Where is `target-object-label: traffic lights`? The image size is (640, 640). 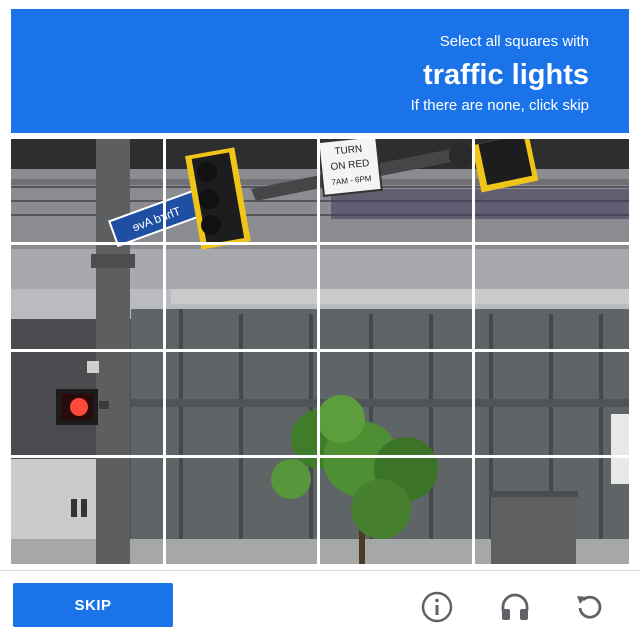
target-object-label: traffic lights is located at coordinates (506, 75).